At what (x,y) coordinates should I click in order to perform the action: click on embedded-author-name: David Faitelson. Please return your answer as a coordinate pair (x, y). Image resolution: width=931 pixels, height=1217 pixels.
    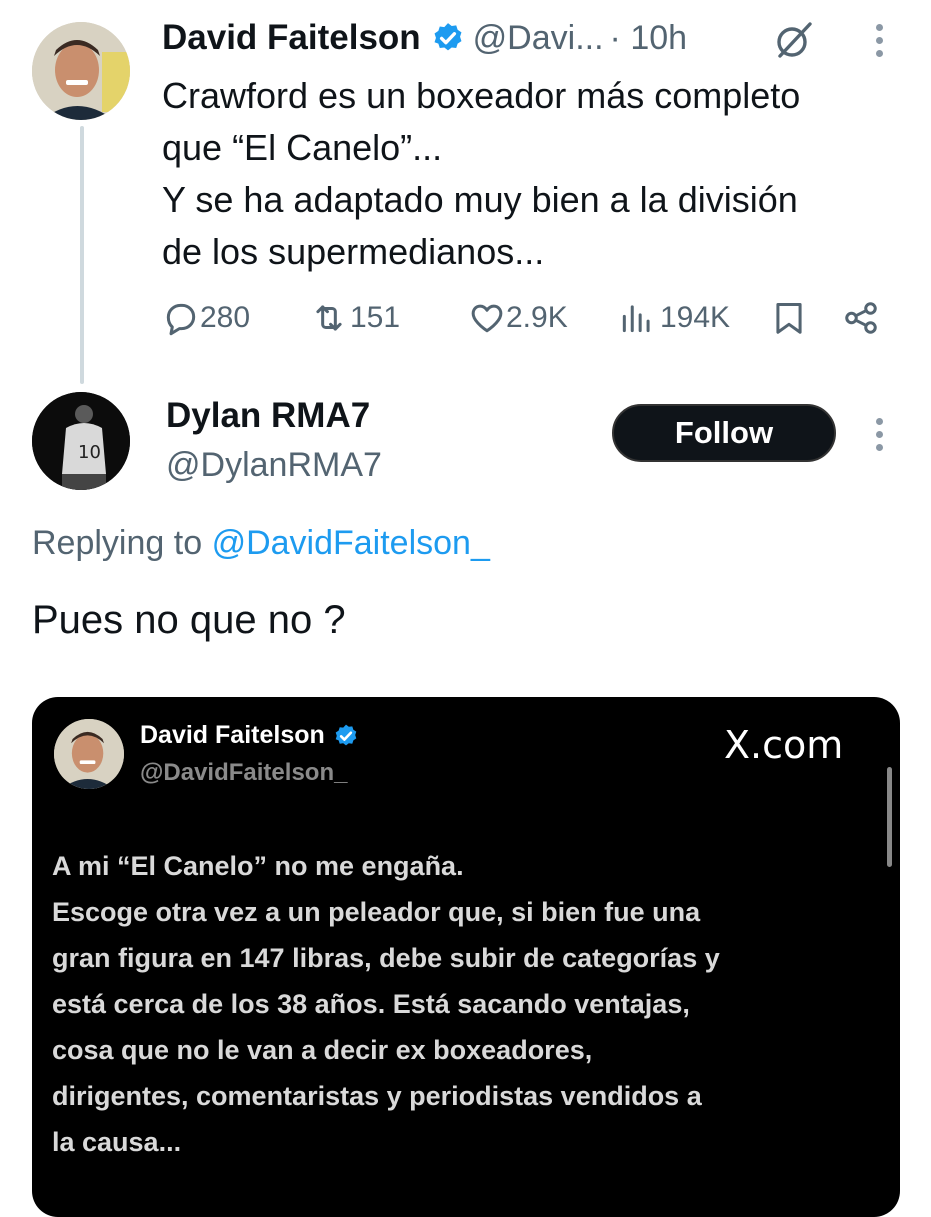
    Looking at the image, I should click on (249, 735).